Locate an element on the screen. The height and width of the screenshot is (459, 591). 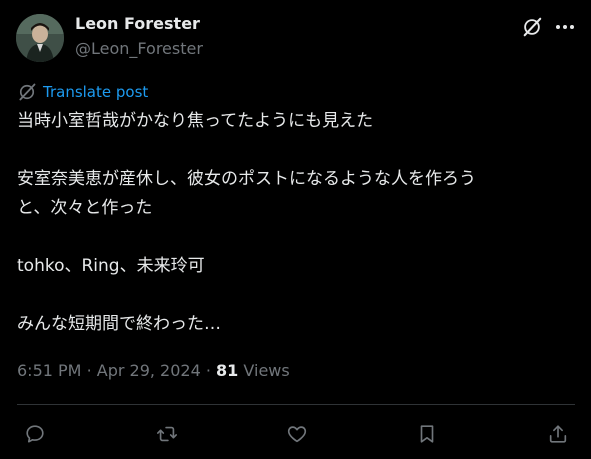
repost-button is located at coordinates (167, 434).